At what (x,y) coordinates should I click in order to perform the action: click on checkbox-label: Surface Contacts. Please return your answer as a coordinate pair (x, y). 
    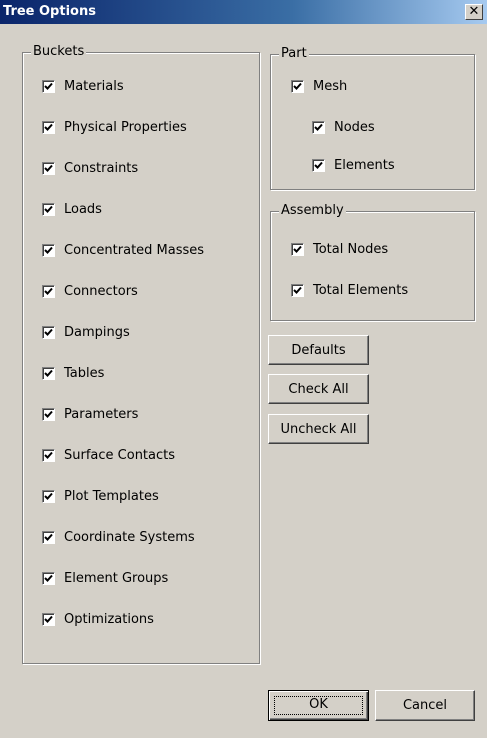
    Looking at the image, I should click on (120, 455).